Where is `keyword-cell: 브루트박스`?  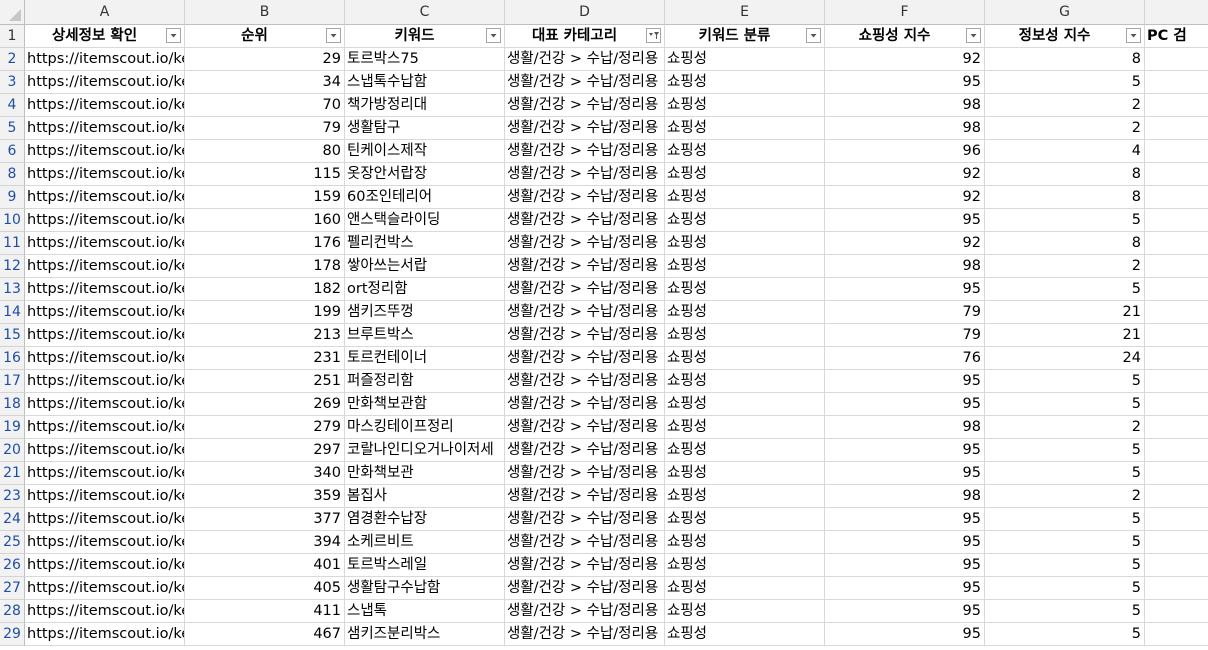 keyword-cell: 브루트박스 is located at coordinates (425, 335).